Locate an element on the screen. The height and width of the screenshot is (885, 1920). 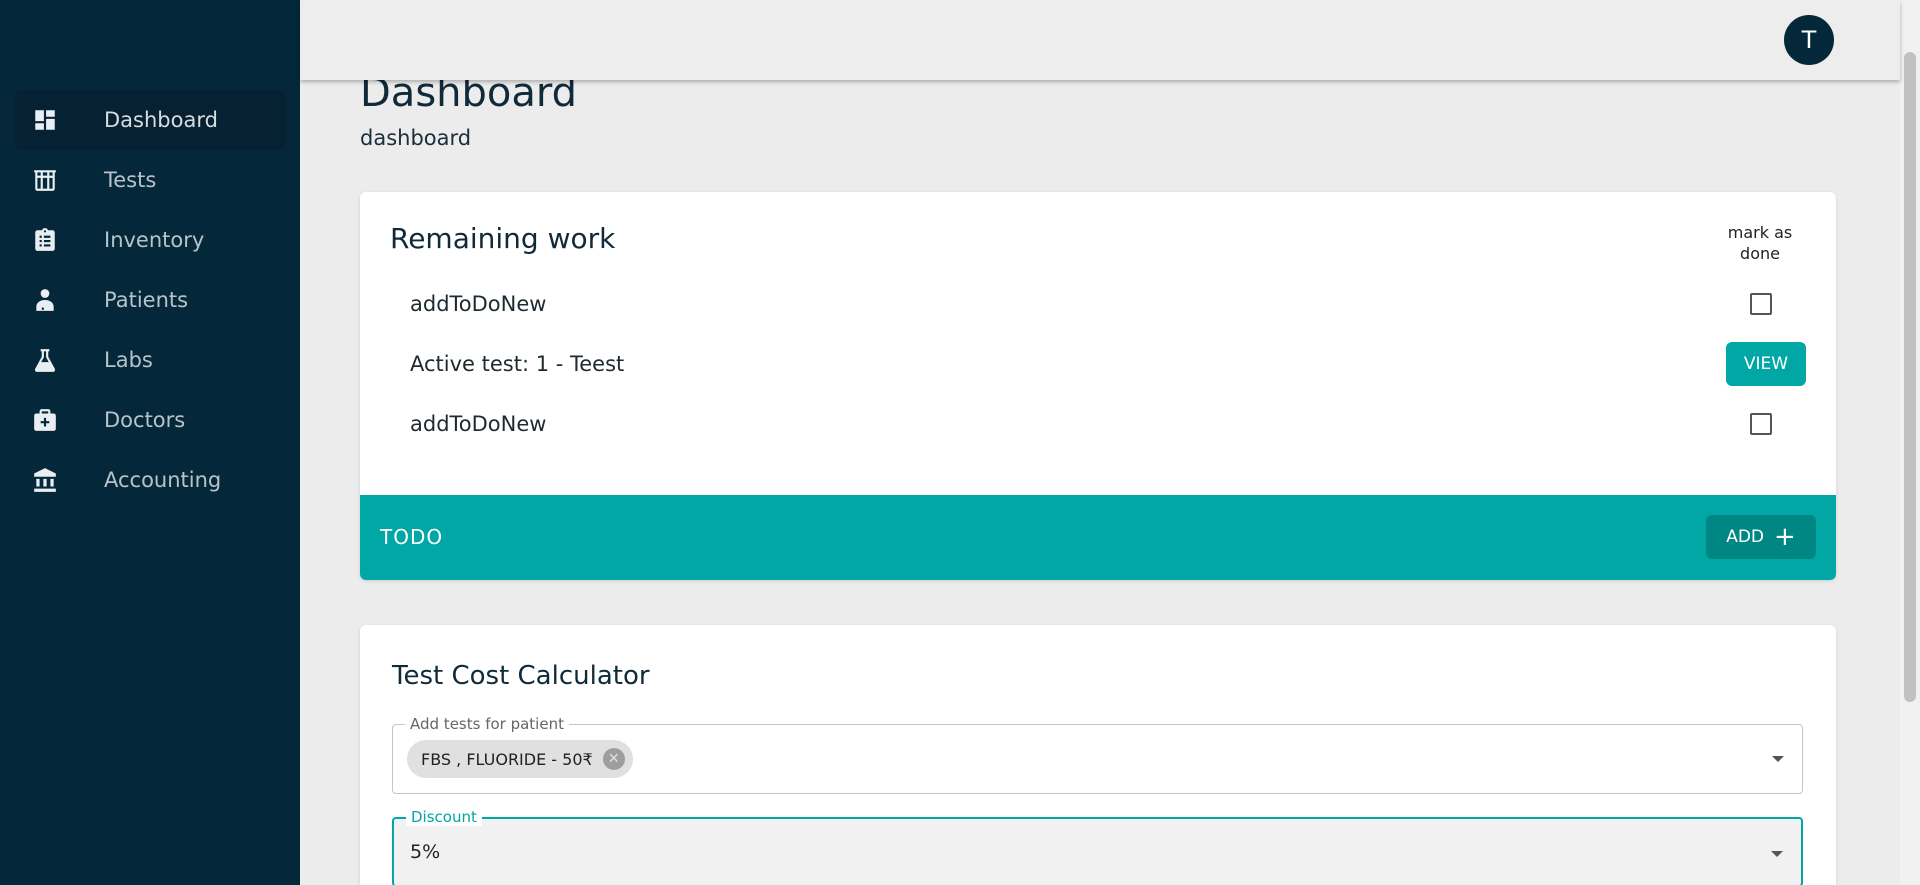
sidebar-item-doctors: Doctors is located at coordinates (150, 420).